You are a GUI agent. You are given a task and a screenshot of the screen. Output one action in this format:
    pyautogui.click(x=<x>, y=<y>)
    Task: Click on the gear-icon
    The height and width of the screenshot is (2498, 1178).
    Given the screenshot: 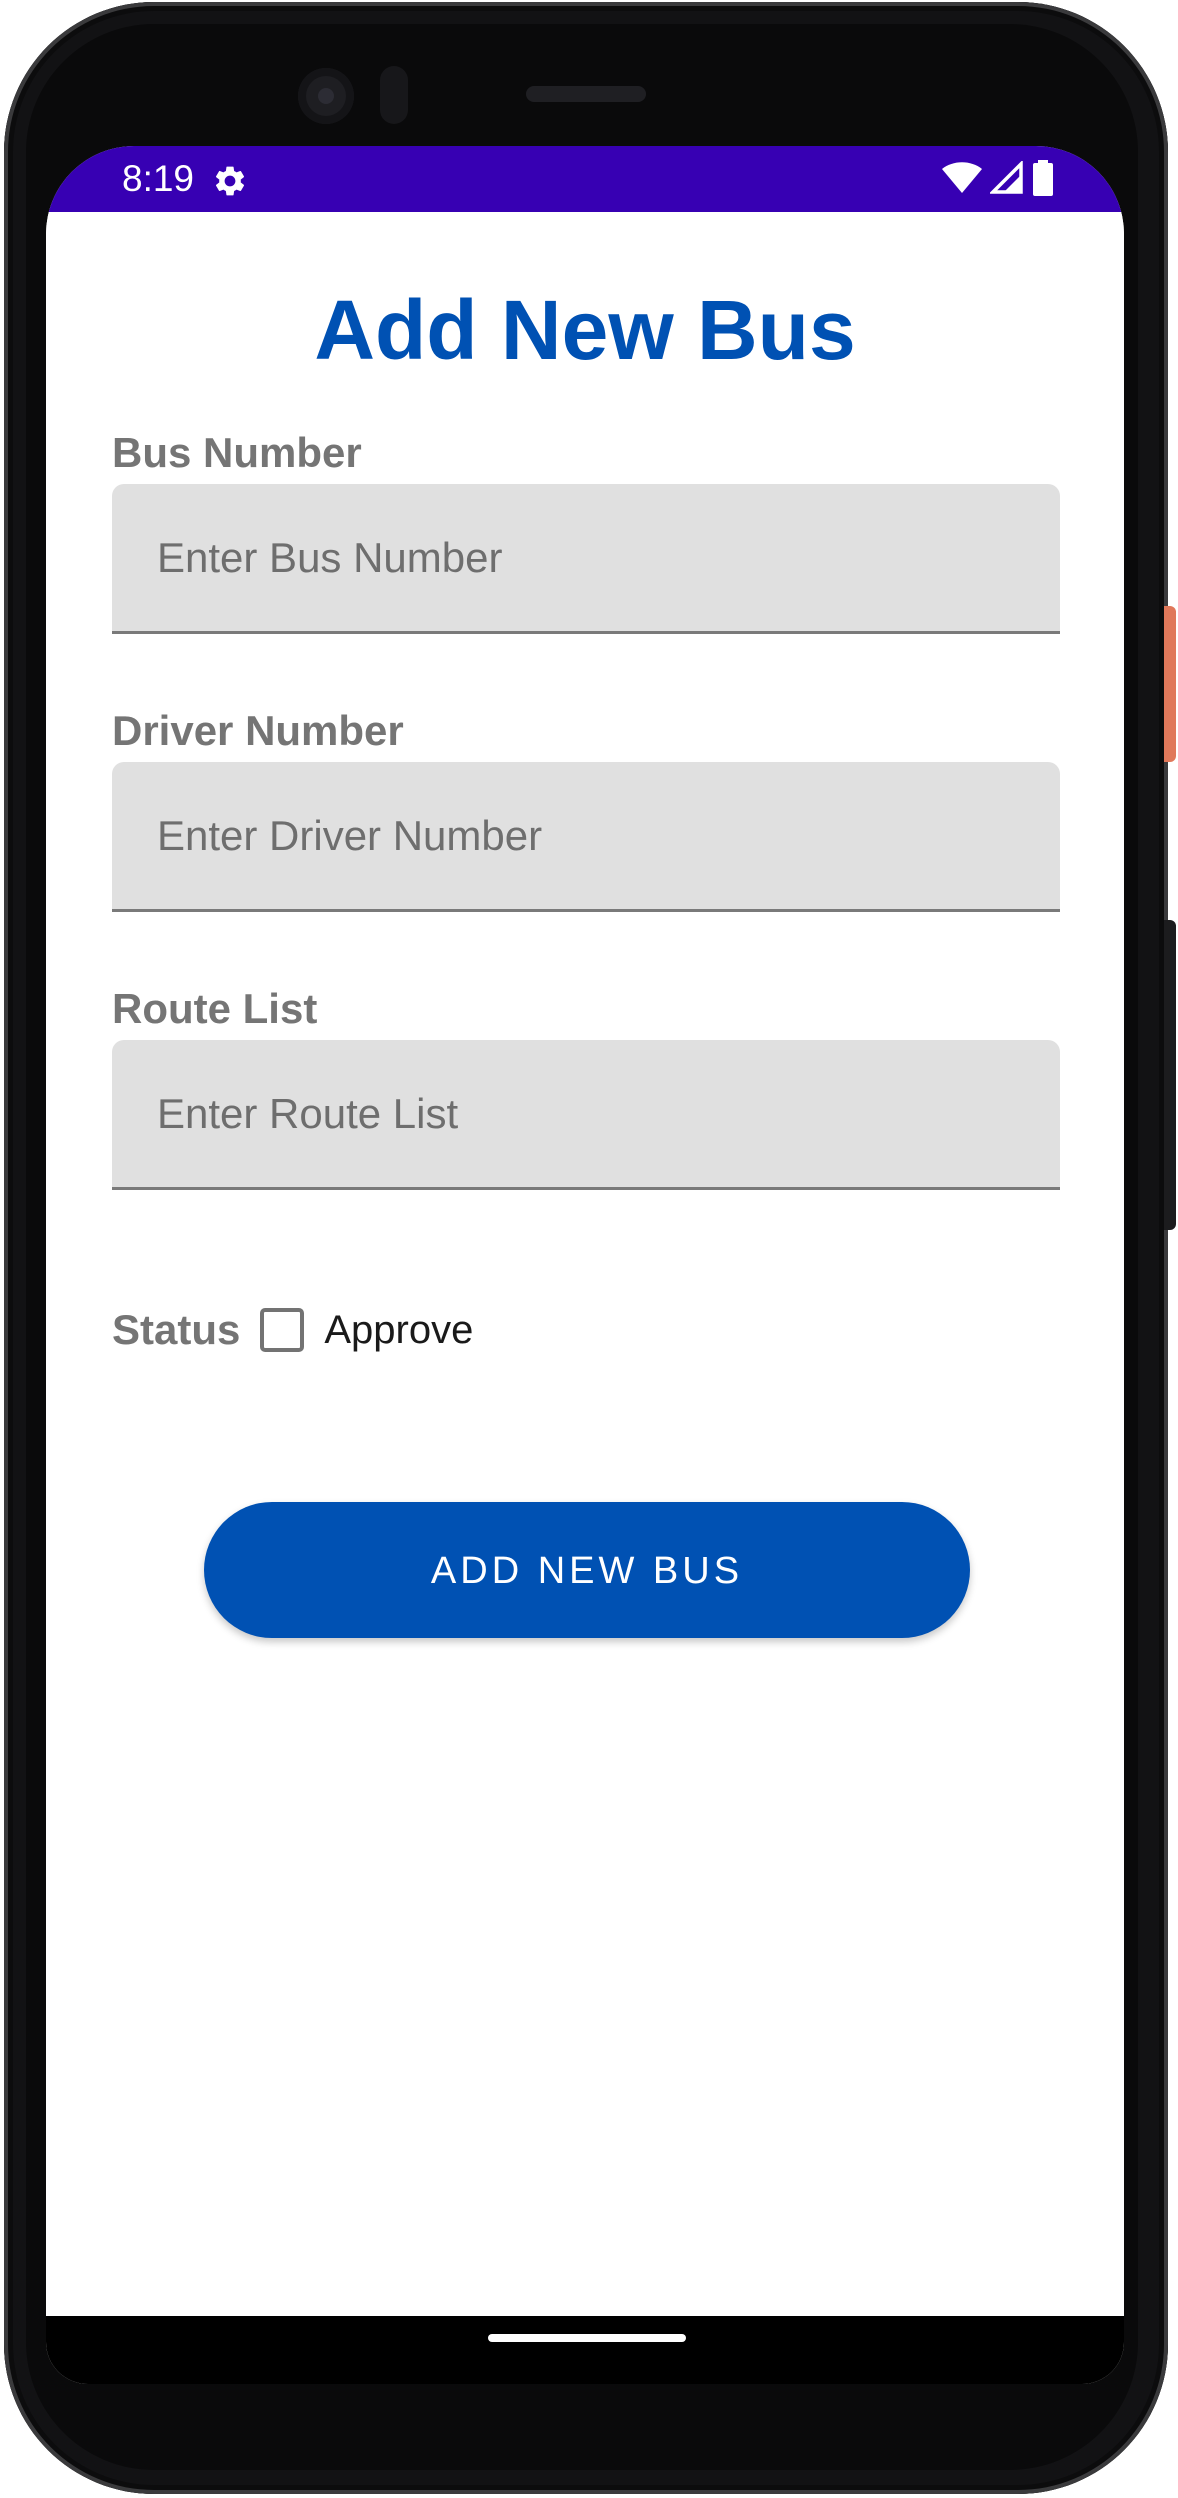 What is the action you would take?
    pyautogui.click(x=230, y=181)
    